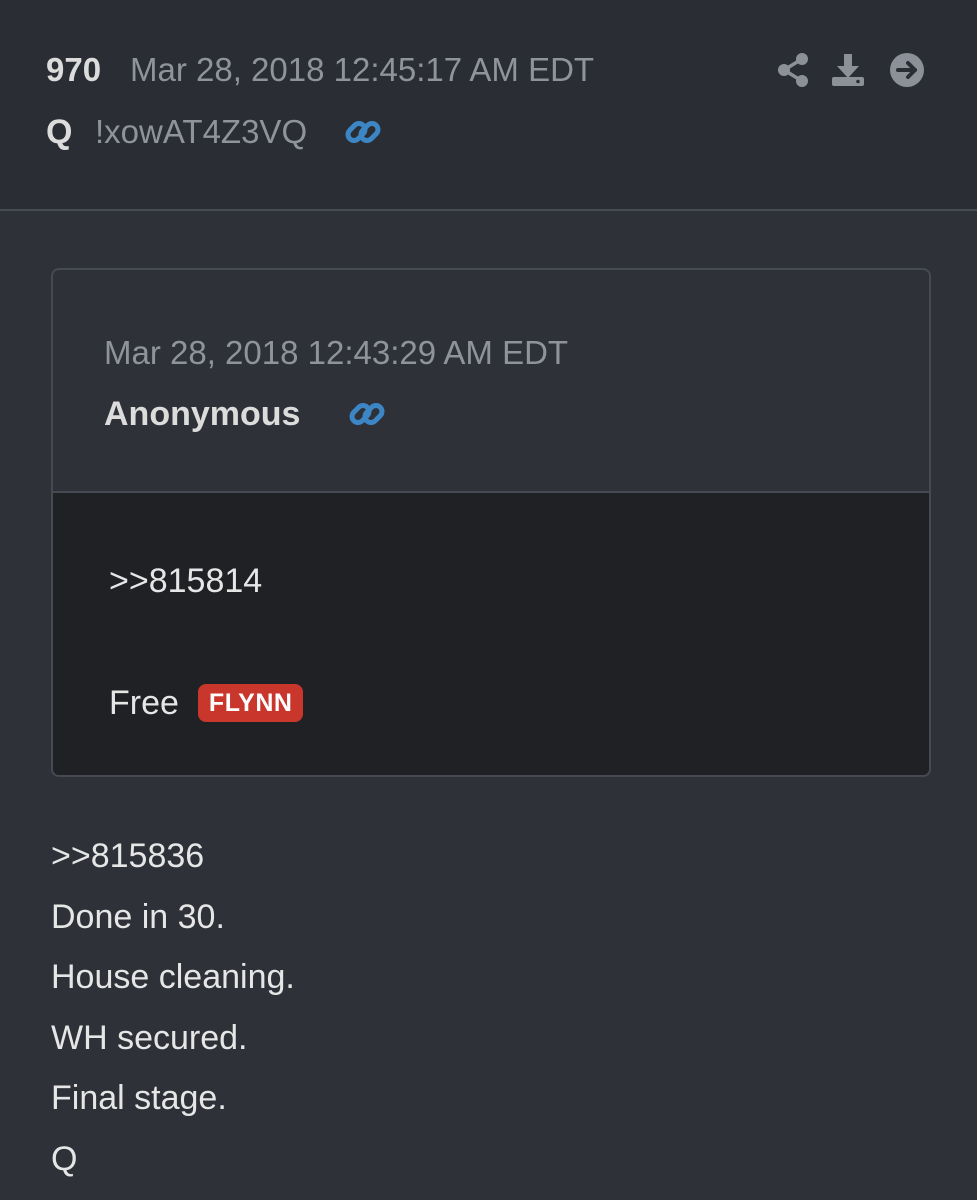  I want to click on reply-reference-link: >>815836, so click(173, 863).